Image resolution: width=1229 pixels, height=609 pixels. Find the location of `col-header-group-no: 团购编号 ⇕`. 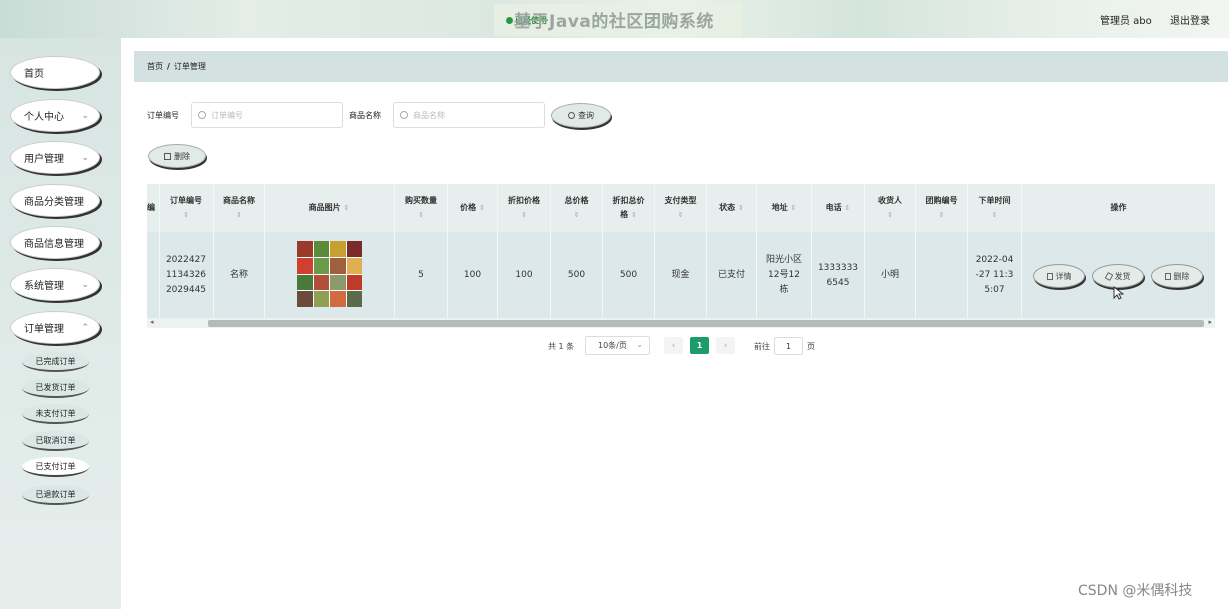

col-header-group-no: 团购编号 ⇕ is located at coordinates (941, 208).